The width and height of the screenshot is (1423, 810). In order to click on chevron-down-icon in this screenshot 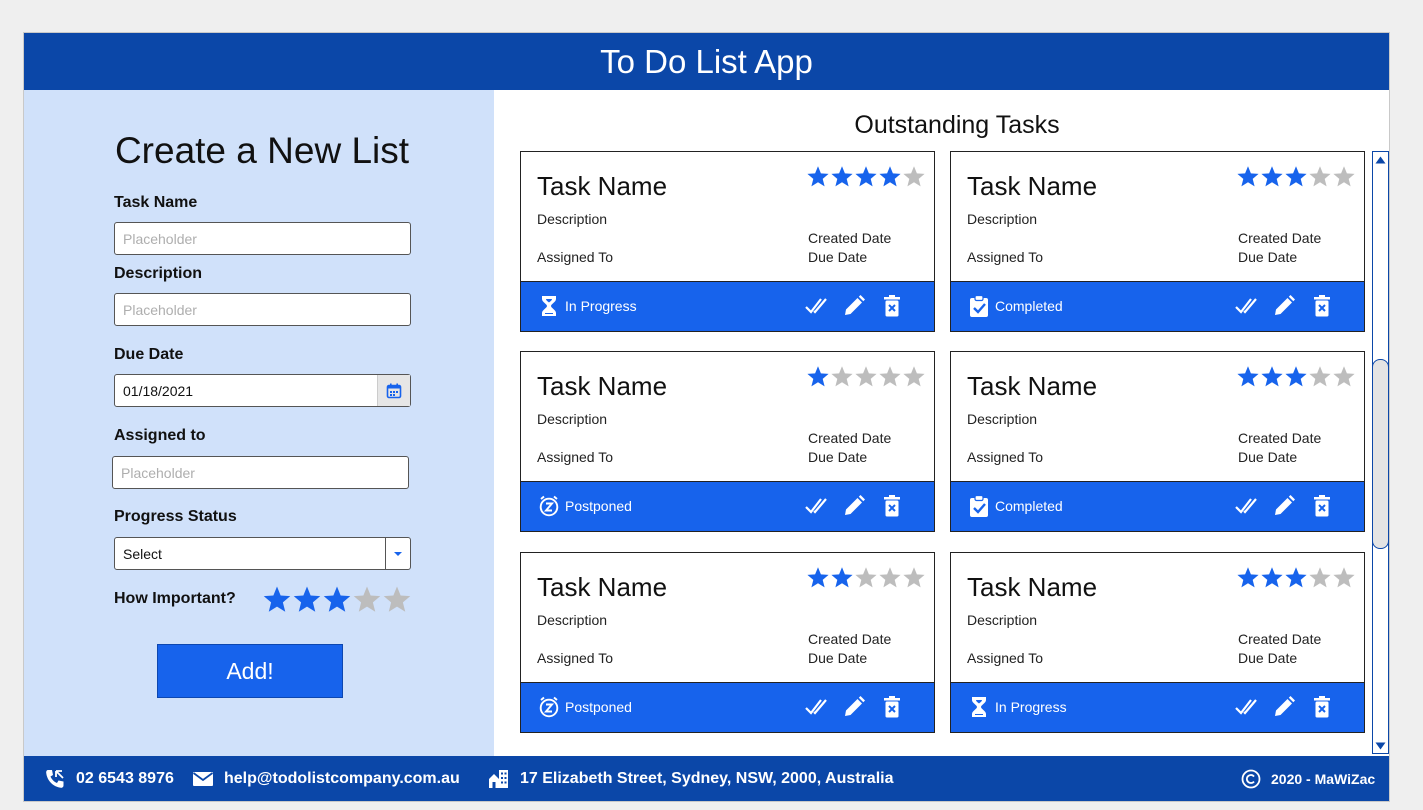, I will do `click(398, 553)`.